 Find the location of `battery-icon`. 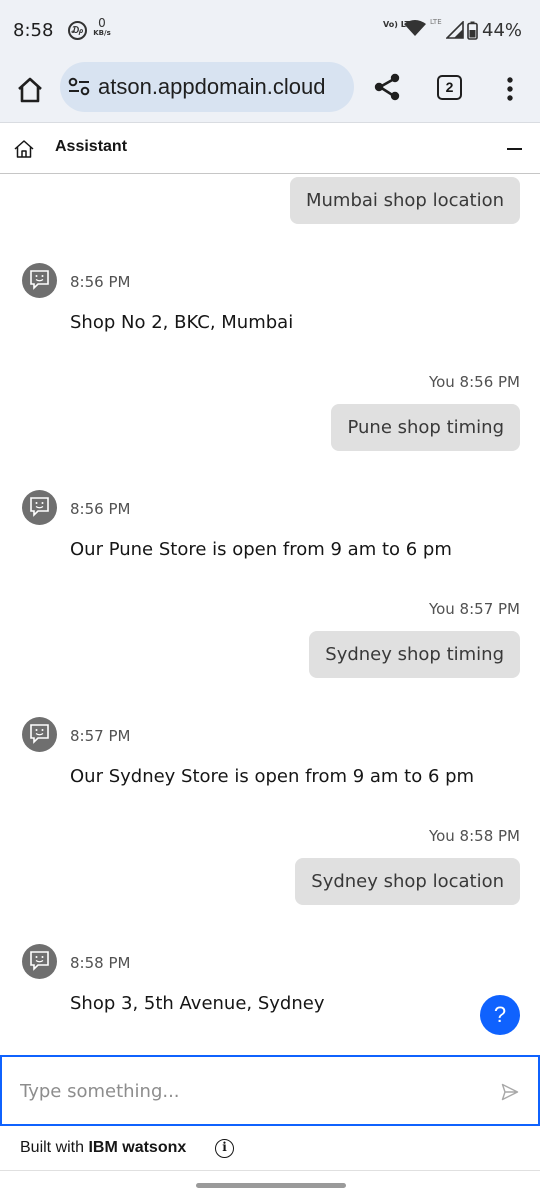

battery-icon is located at coordinates (472, 32).